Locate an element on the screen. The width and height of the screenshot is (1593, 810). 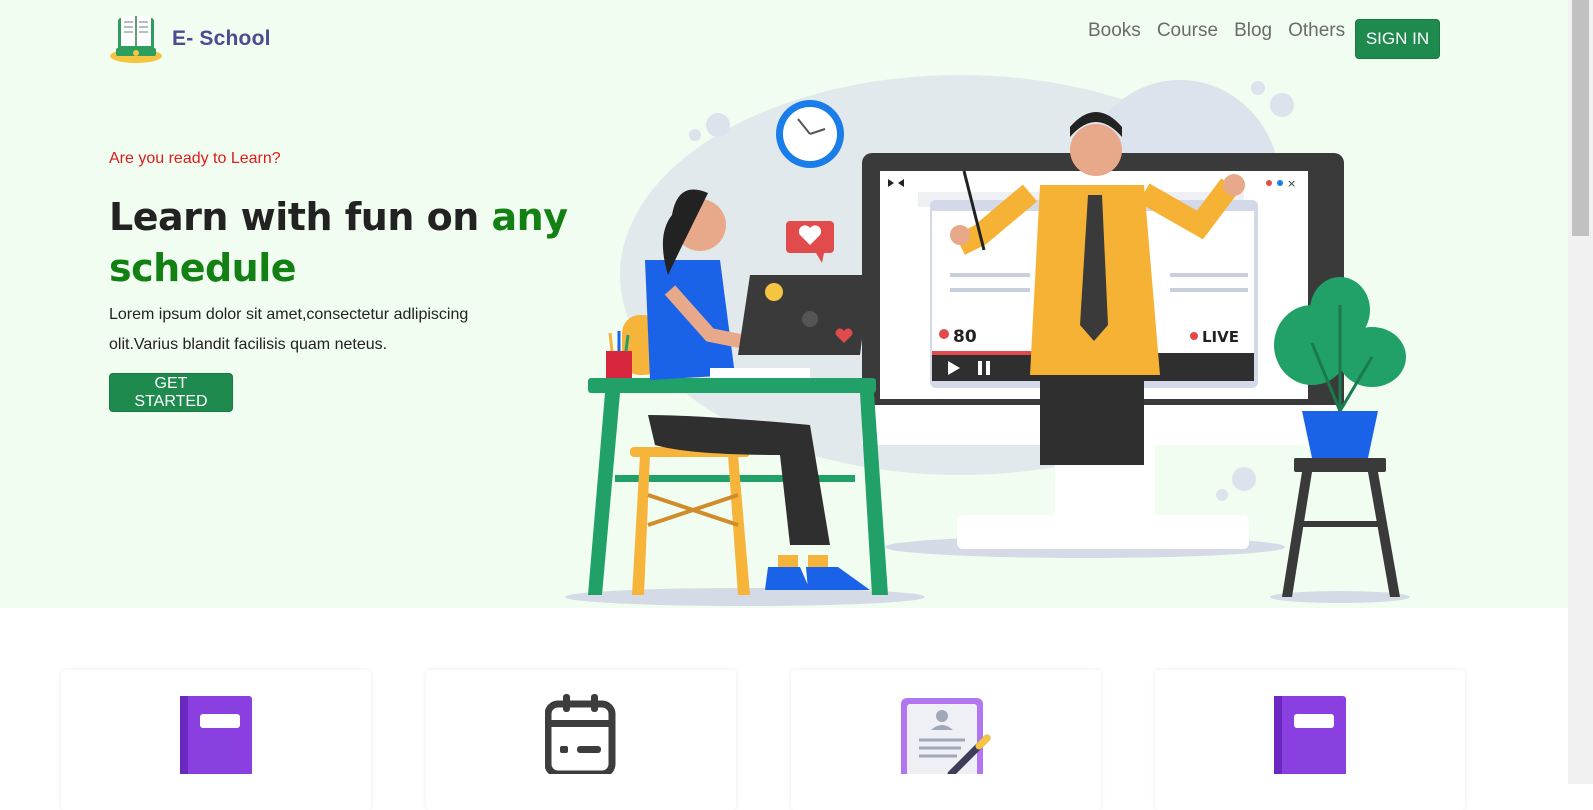
viewer-icon is located at coordinates (944, 334).